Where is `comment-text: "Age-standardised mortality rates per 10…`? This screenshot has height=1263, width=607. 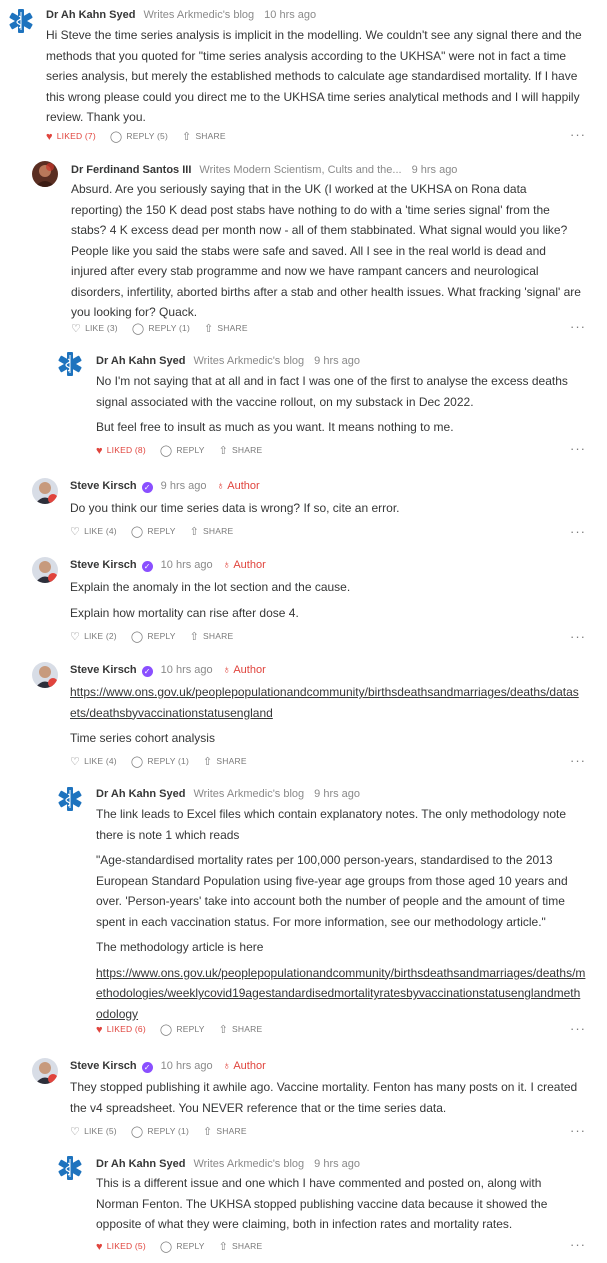 comment-text: "Age-standardised mortality rates per 10… is located at coordinates (332, 891).